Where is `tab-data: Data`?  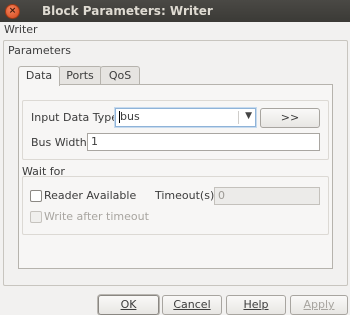 tab-data: Data is located at coordinates (39, 76).